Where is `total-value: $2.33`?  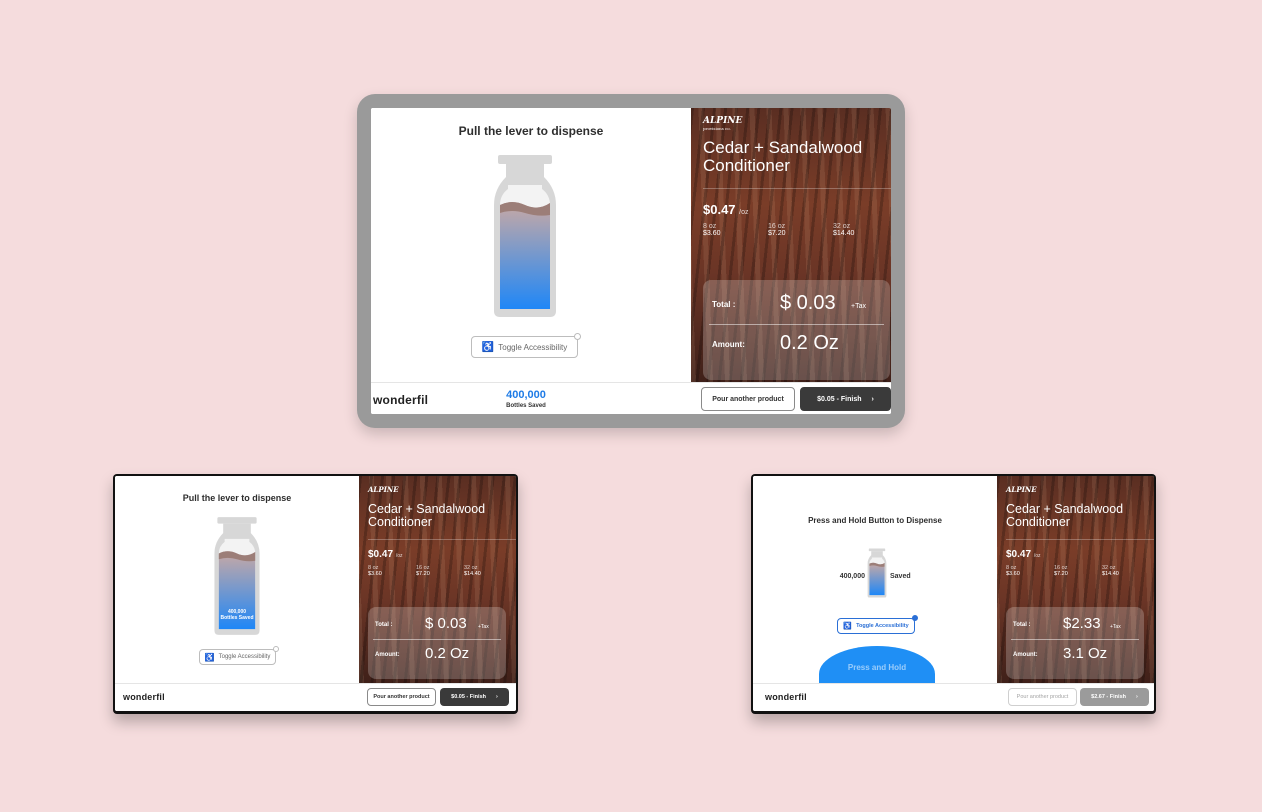 total-value: $2.33 is located at coordinates (1082, 623).